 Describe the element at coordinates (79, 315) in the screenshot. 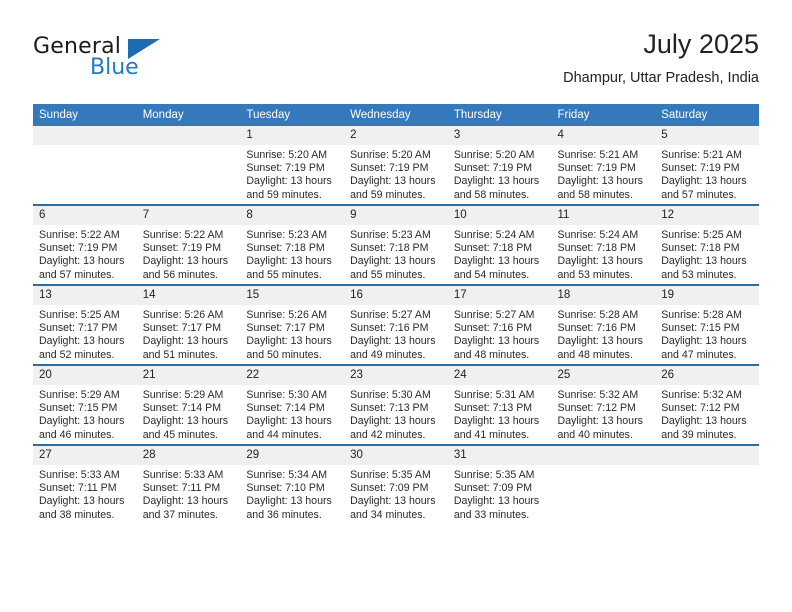

I see `sunrise-text: Sunrise: 5:25 AM` at that location.